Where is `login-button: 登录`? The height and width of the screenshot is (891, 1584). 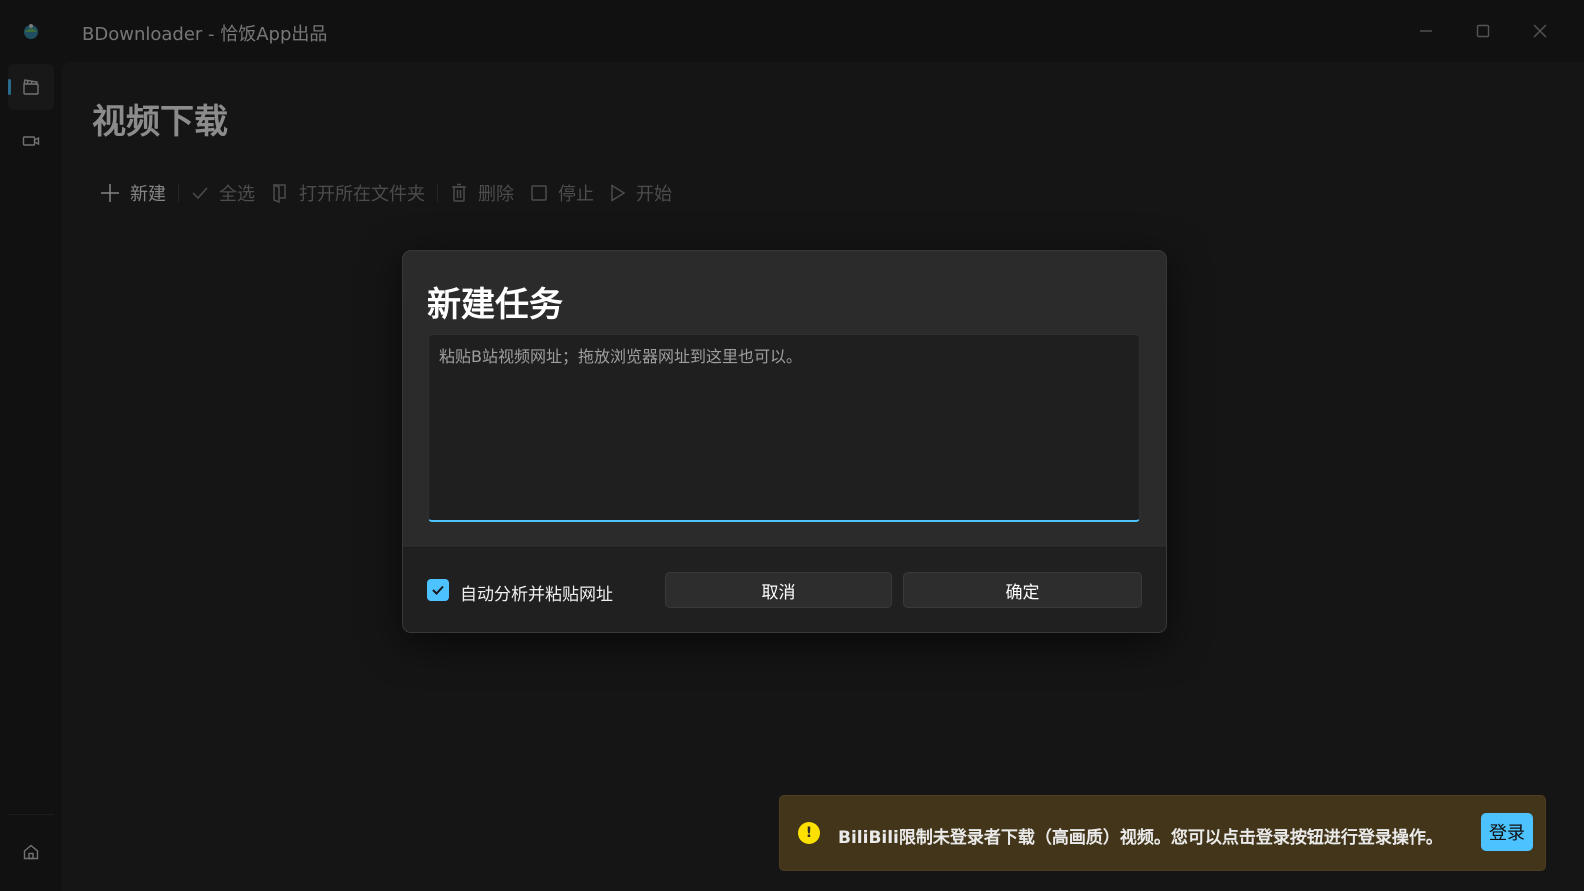 login-button: 登录 is located at coordinates (1507, 832).